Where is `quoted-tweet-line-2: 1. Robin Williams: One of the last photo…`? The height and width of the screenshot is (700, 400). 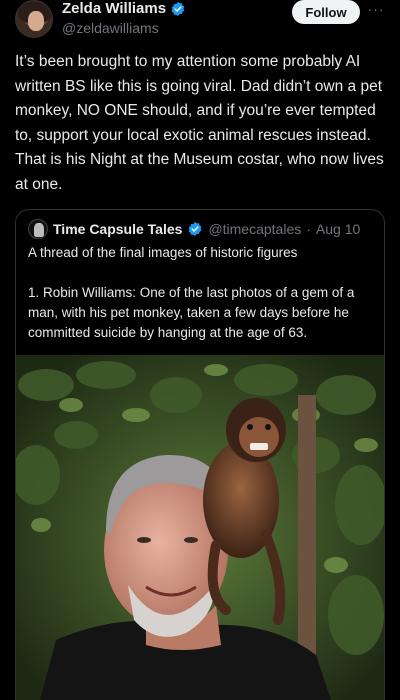 quoted-tweet-line-2: 1. Robin Williams: One of the last photo… is located at coordinates (191, 312).